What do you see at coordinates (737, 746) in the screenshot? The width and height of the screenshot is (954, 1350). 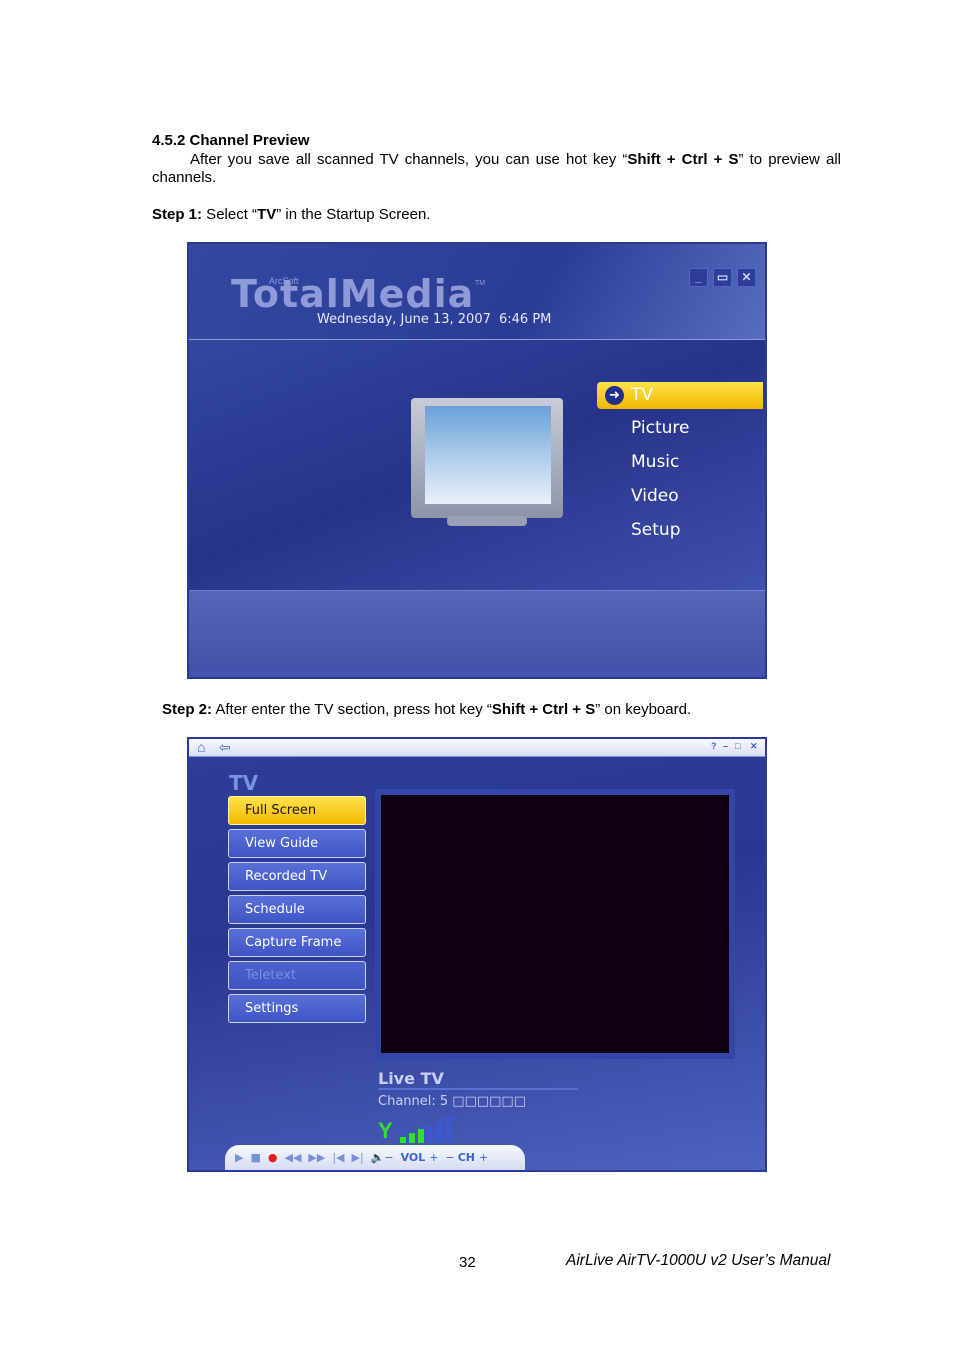 I see `maximize-icon: □` at bounding box center [737, 746].